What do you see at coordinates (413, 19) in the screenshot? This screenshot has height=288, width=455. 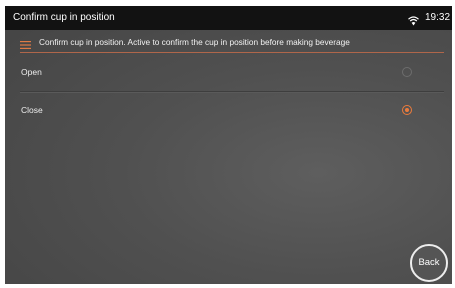 I see `wifi-icon` at bounding box center [413, 19].